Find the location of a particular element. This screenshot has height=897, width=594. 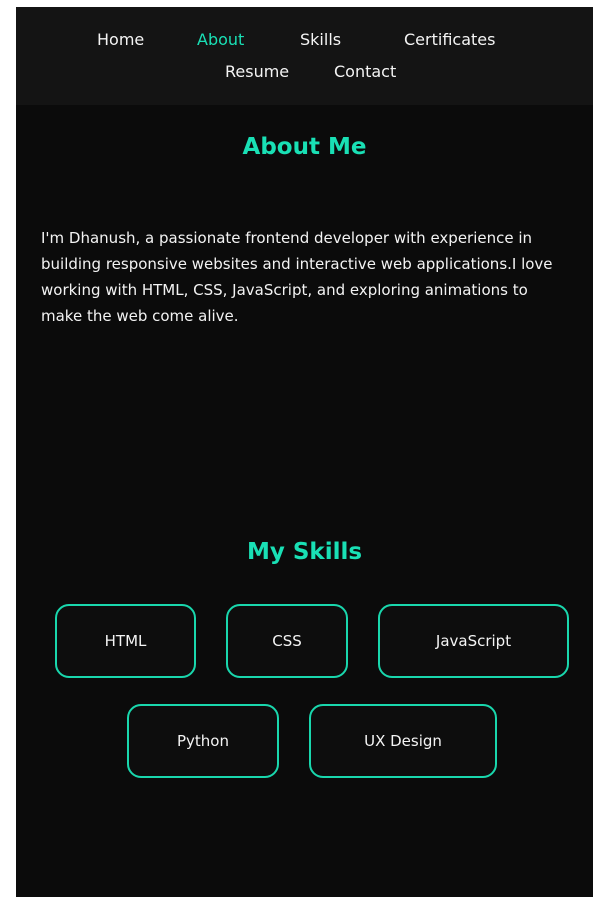

skill-label: CSS is located at coordinates (287, 641).